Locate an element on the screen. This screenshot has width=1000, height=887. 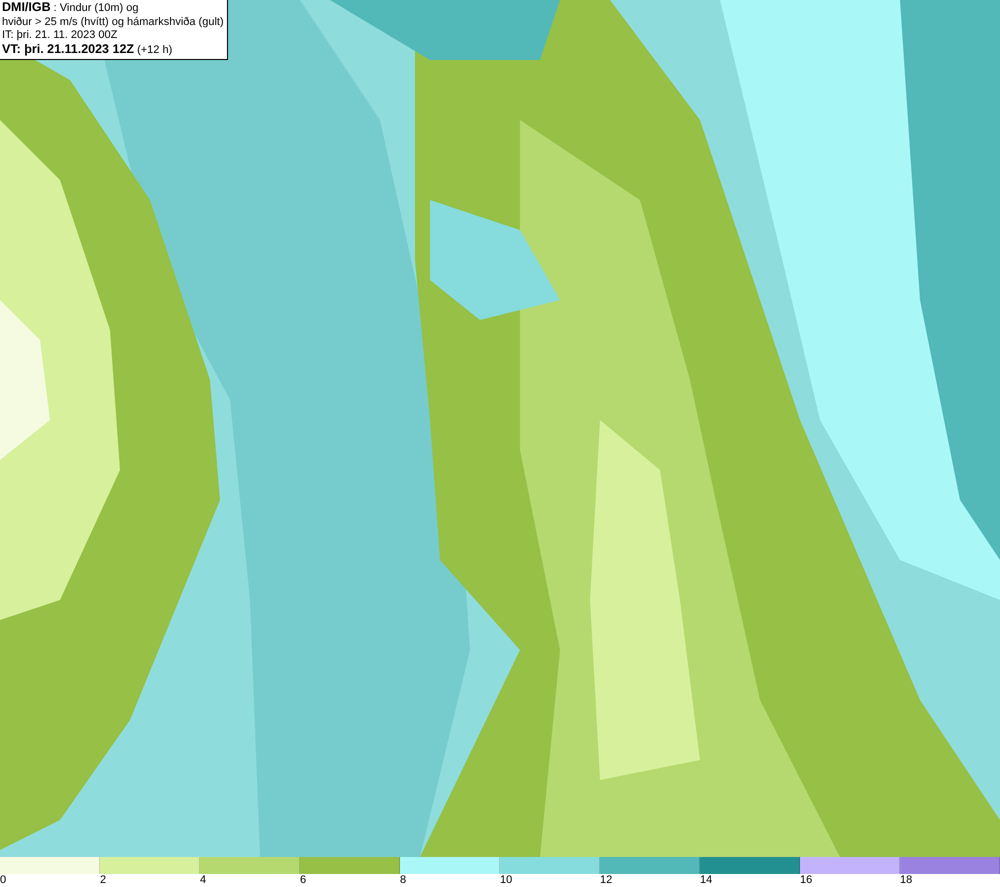
scale-label: 16 is located at coordinates (806, 880).